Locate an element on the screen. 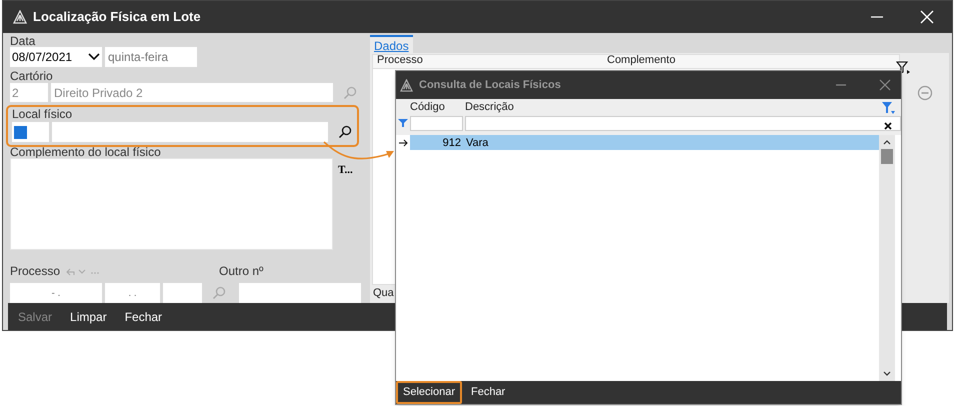 The height and width of the screenshot is (406, 954). table-cell: Vara is located at coordinates (671, 142).